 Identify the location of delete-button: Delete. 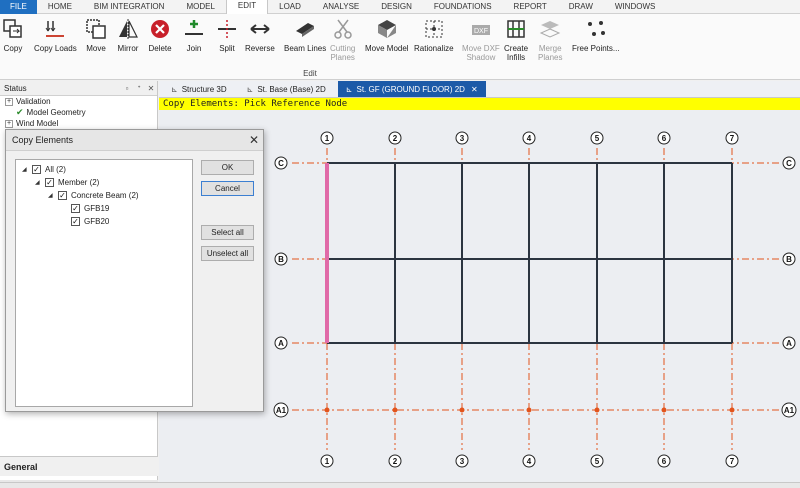
(160, 43).